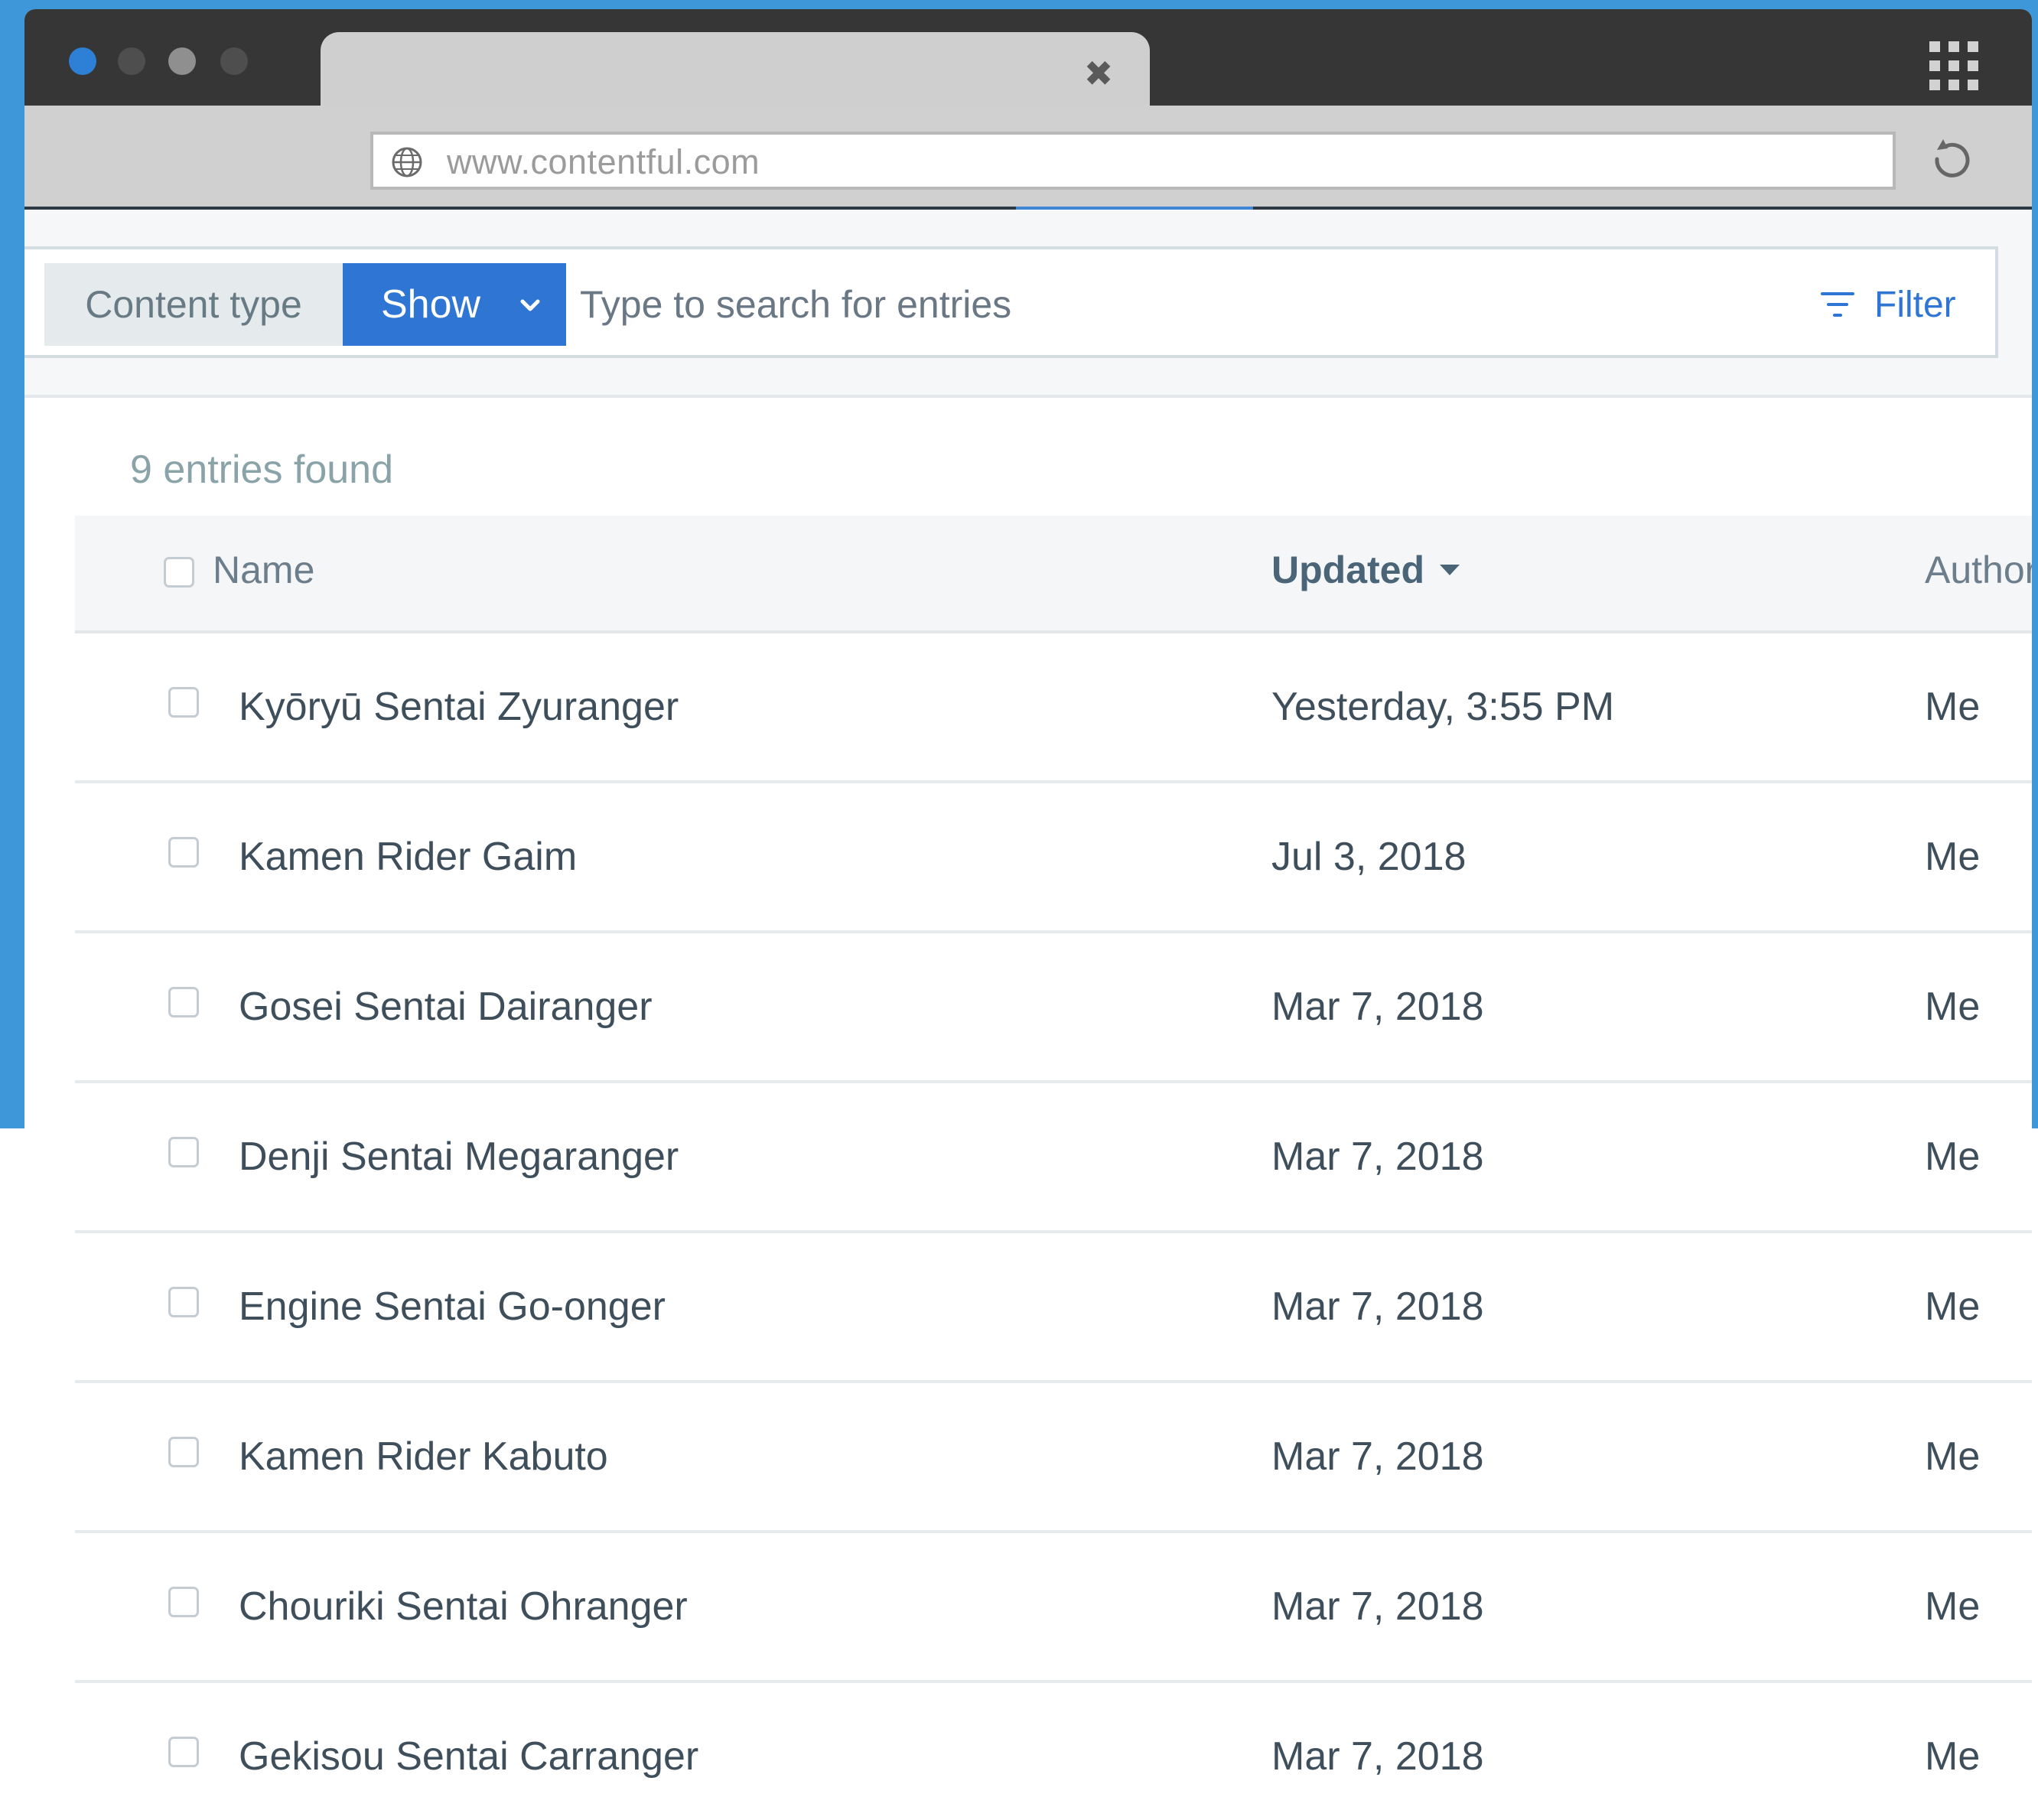 This screenshot has width=2038, height=1820. I want to click on column-header-author: Author, so click(1978, 570).